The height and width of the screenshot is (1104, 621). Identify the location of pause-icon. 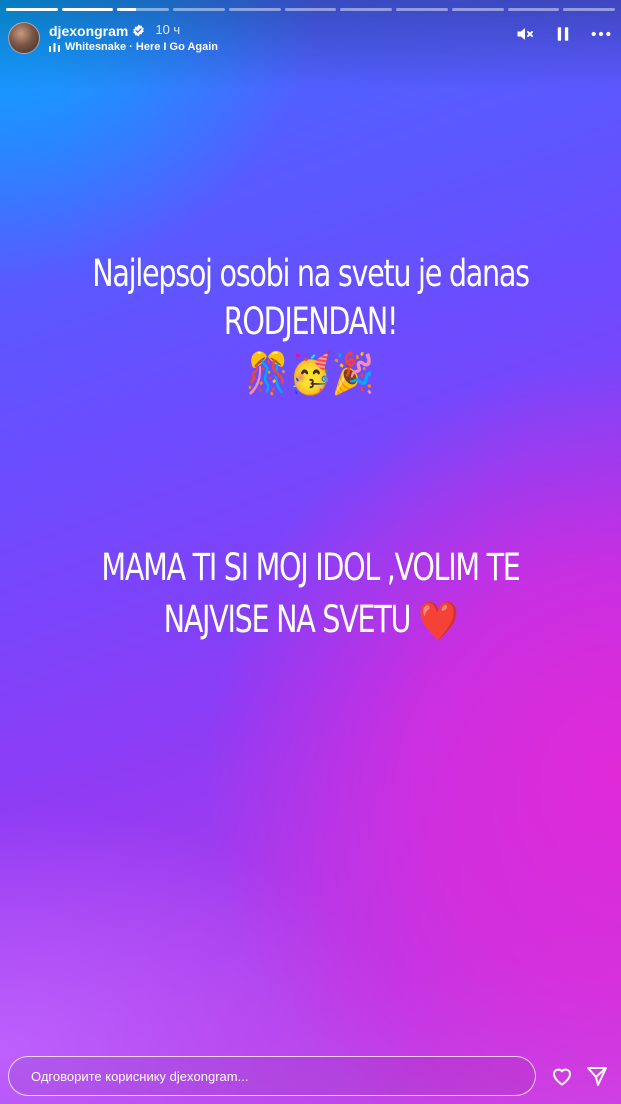
(563, 34).